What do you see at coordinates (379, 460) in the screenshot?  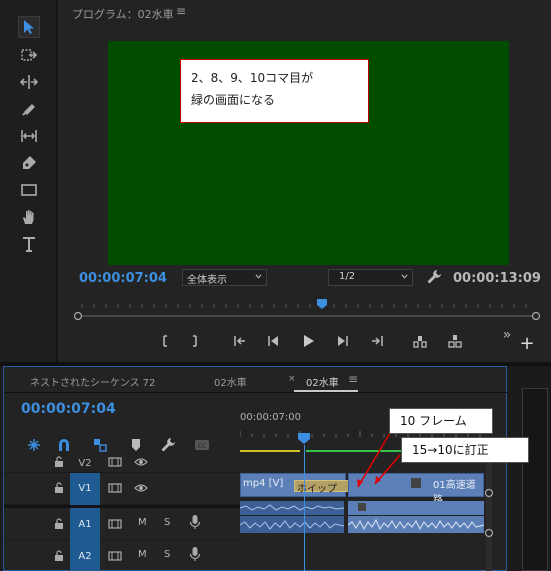 I see `annotation-arrows` at bounding box center [379, 460].